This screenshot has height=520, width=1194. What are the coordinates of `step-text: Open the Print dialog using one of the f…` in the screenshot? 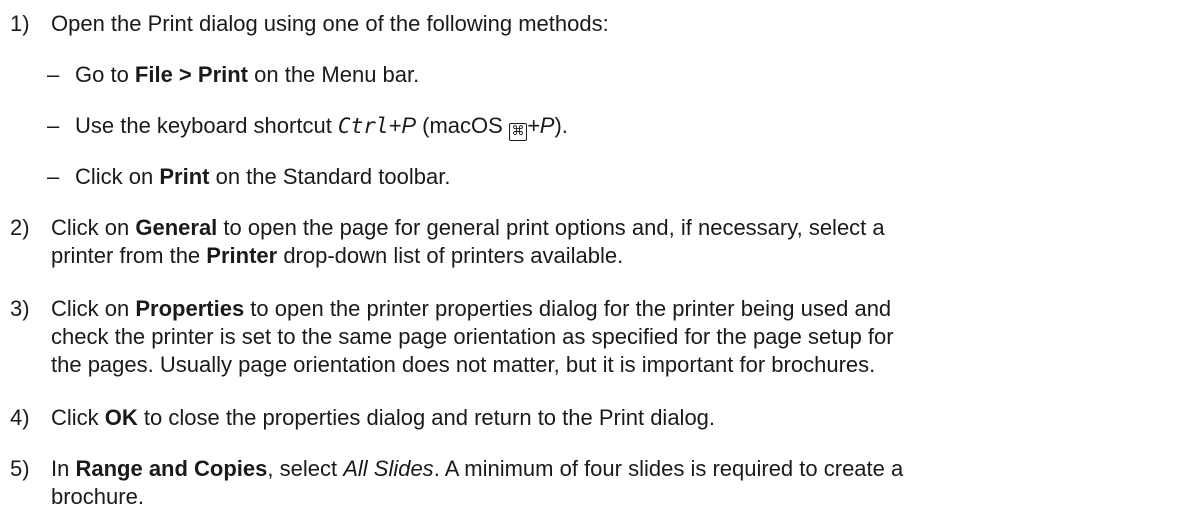 It's located at (330, 23).